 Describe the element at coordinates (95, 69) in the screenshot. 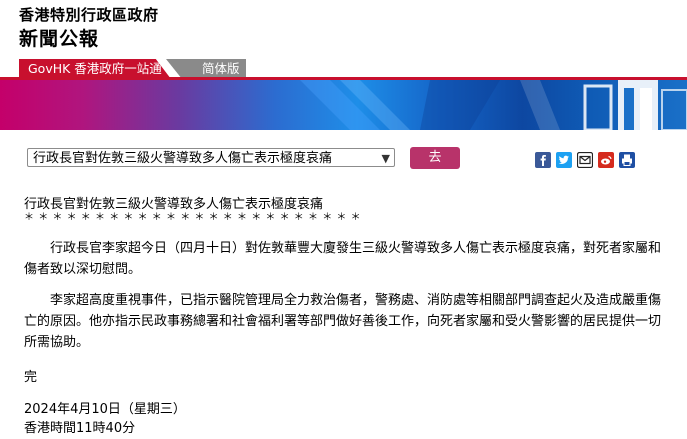

I see `govhk-link: GovHK 香港政府一站通` at that location.